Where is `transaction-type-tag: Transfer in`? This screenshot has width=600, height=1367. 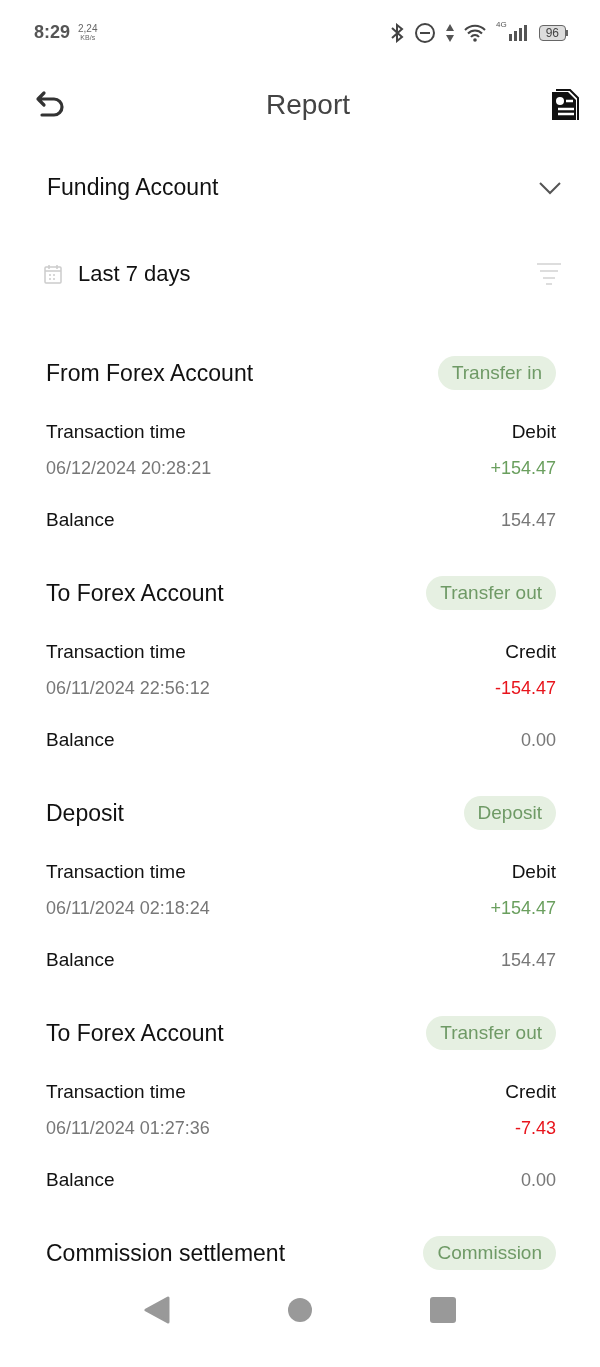
transaction-type-tag: Transfer in is located at coordinates (496, 373).